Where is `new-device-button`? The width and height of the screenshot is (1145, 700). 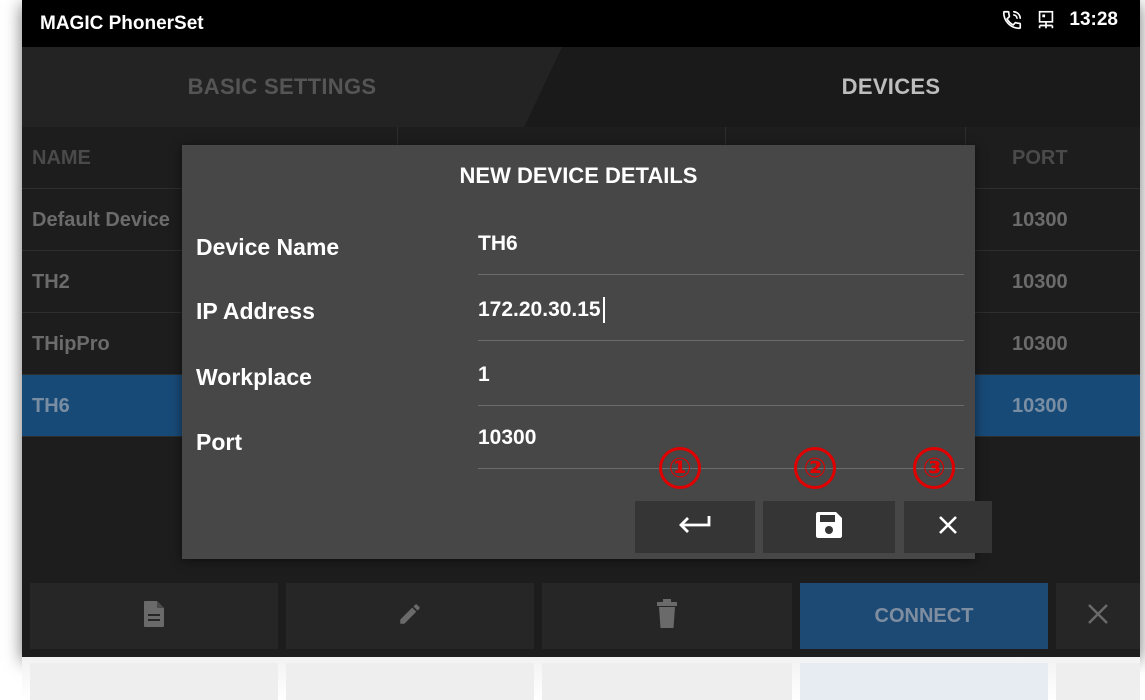
new-device-button is located at coordinates (154, 616).